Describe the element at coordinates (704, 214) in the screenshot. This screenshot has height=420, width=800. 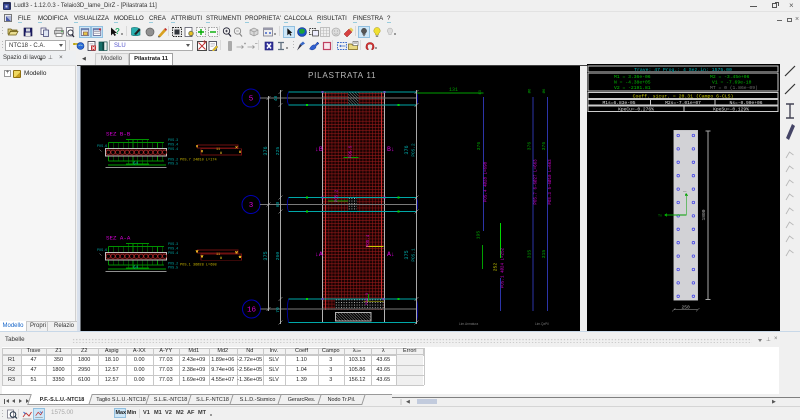
I see `svg-text: 1800` at that location.